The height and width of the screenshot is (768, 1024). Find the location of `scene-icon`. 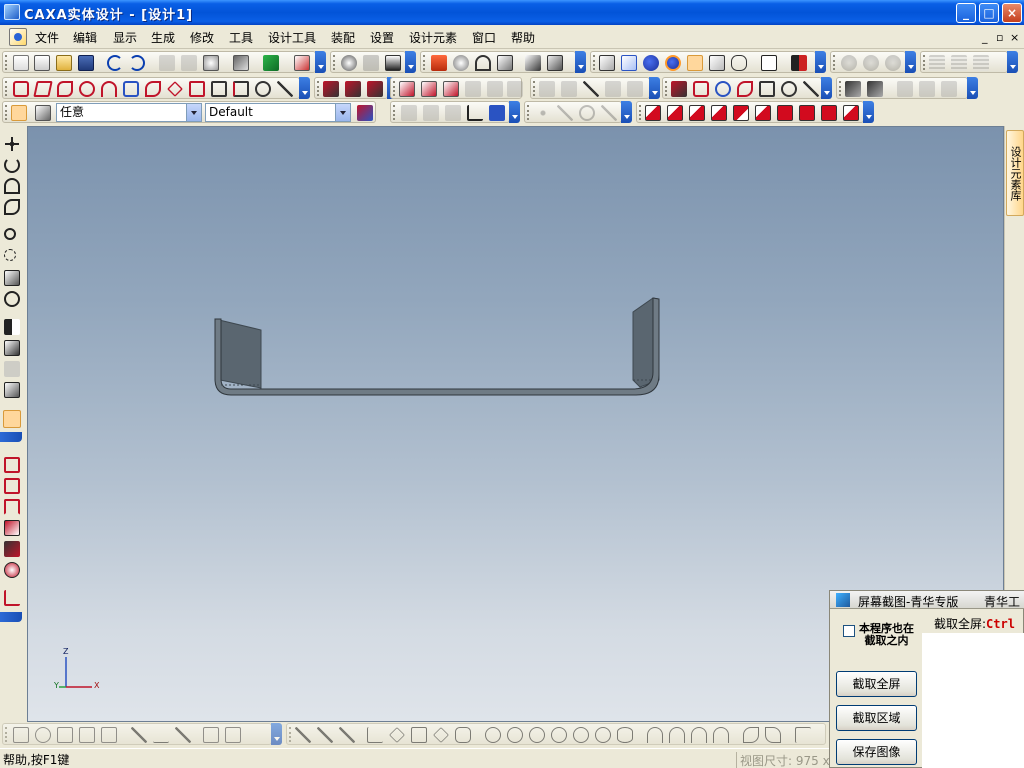

scene-icon is located at coordinates (893, 63).